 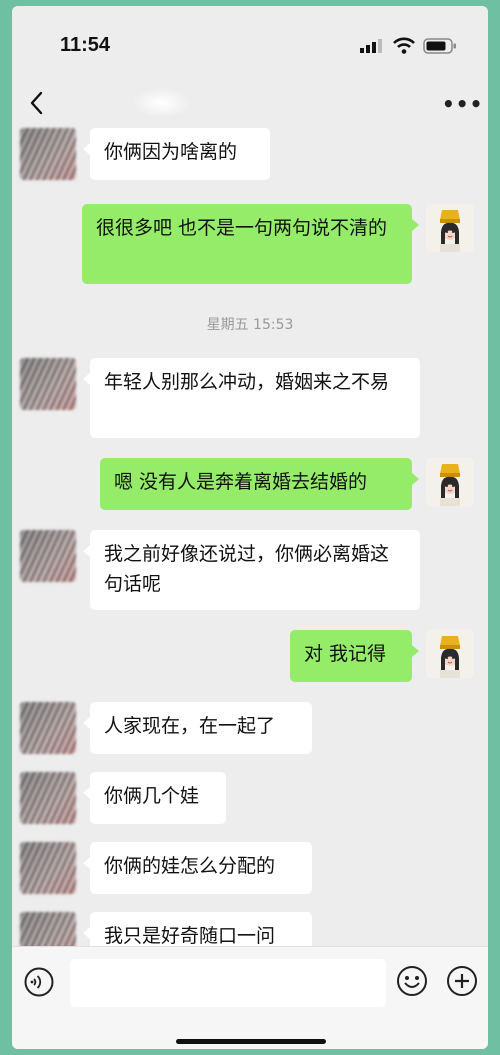 I want to click on incoming-message: 我之前好像还说过，你俩必离婚这句话呢, so click(x=250, y=570).